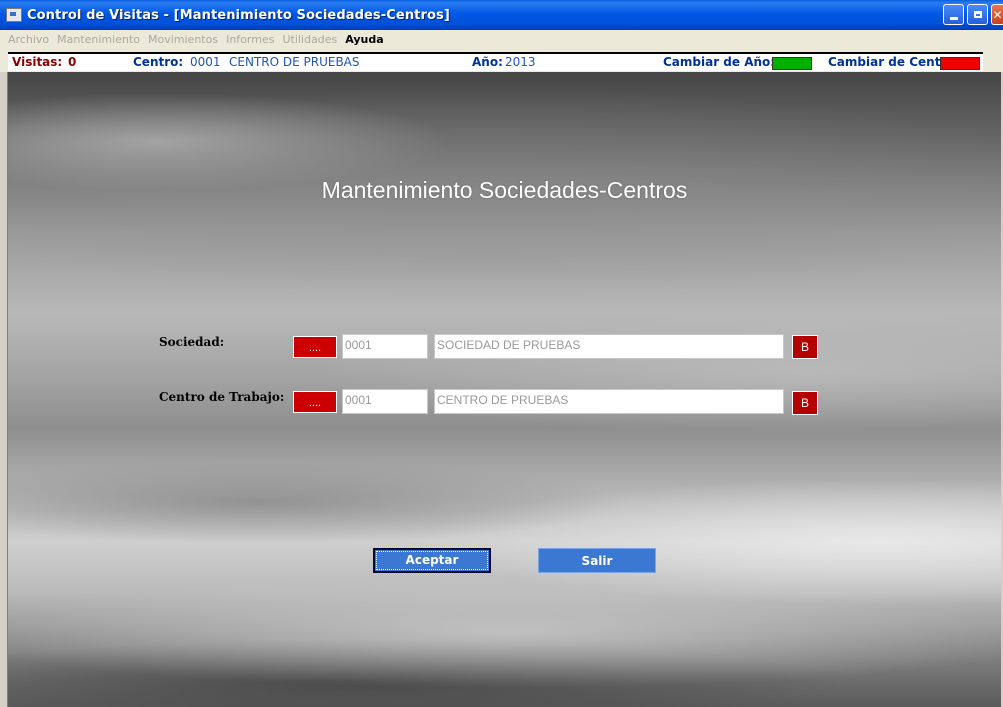  I want to click on centro-search-button: B, so click(805, 403).